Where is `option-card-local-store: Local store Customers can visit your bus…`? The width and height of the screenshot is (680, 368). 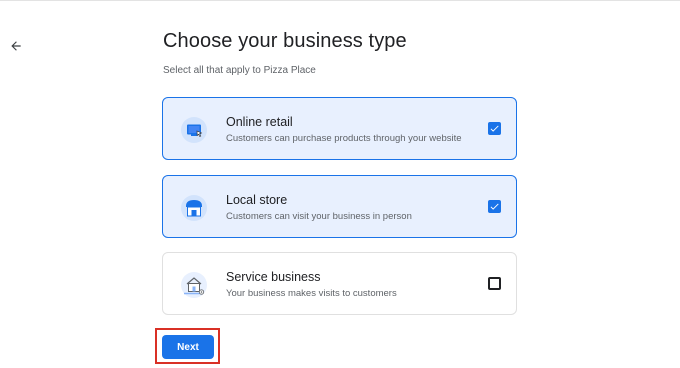
option-card-local-store: Local store Customers can visit your bus… is located at coordinates (339, 206).